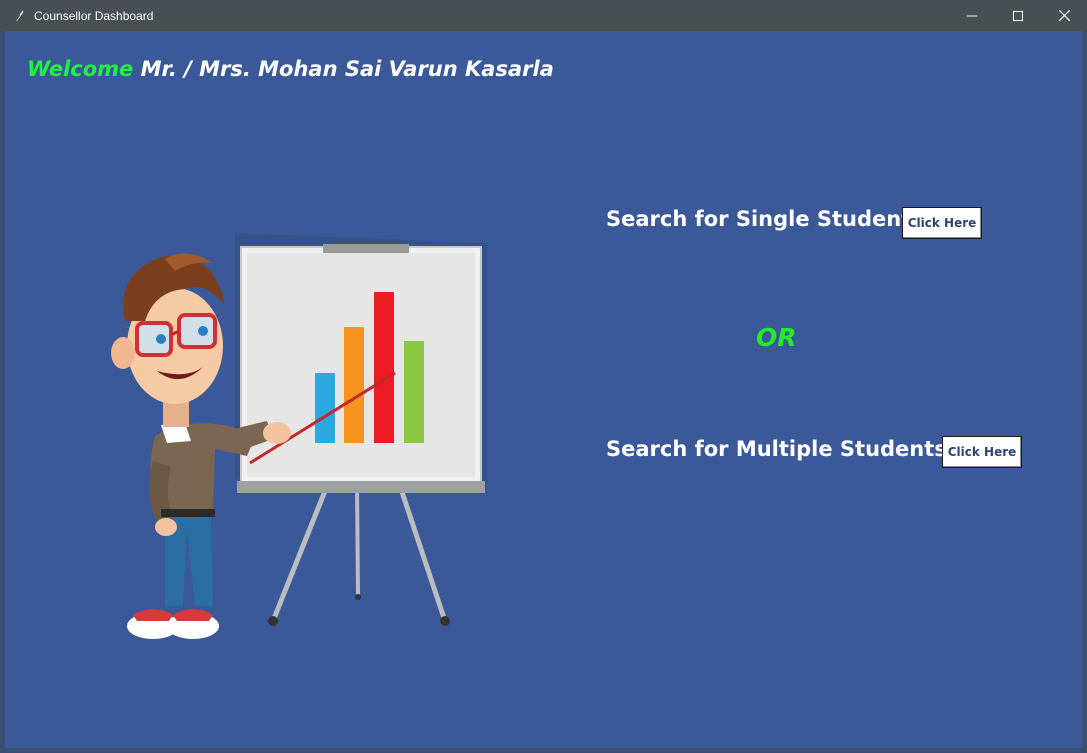  I want to click on easel-leg-back, so click(357, 541).